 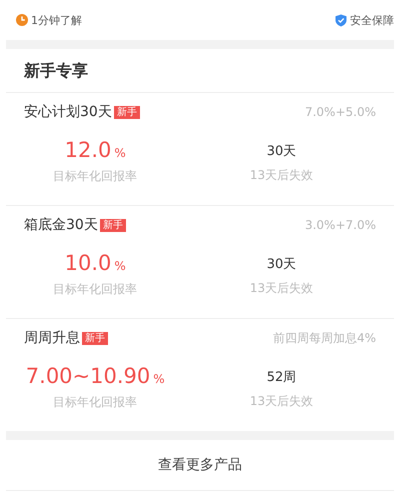 I want to click on bonus-rate: 3.0%+7.0%, so click(x=340, y=225).